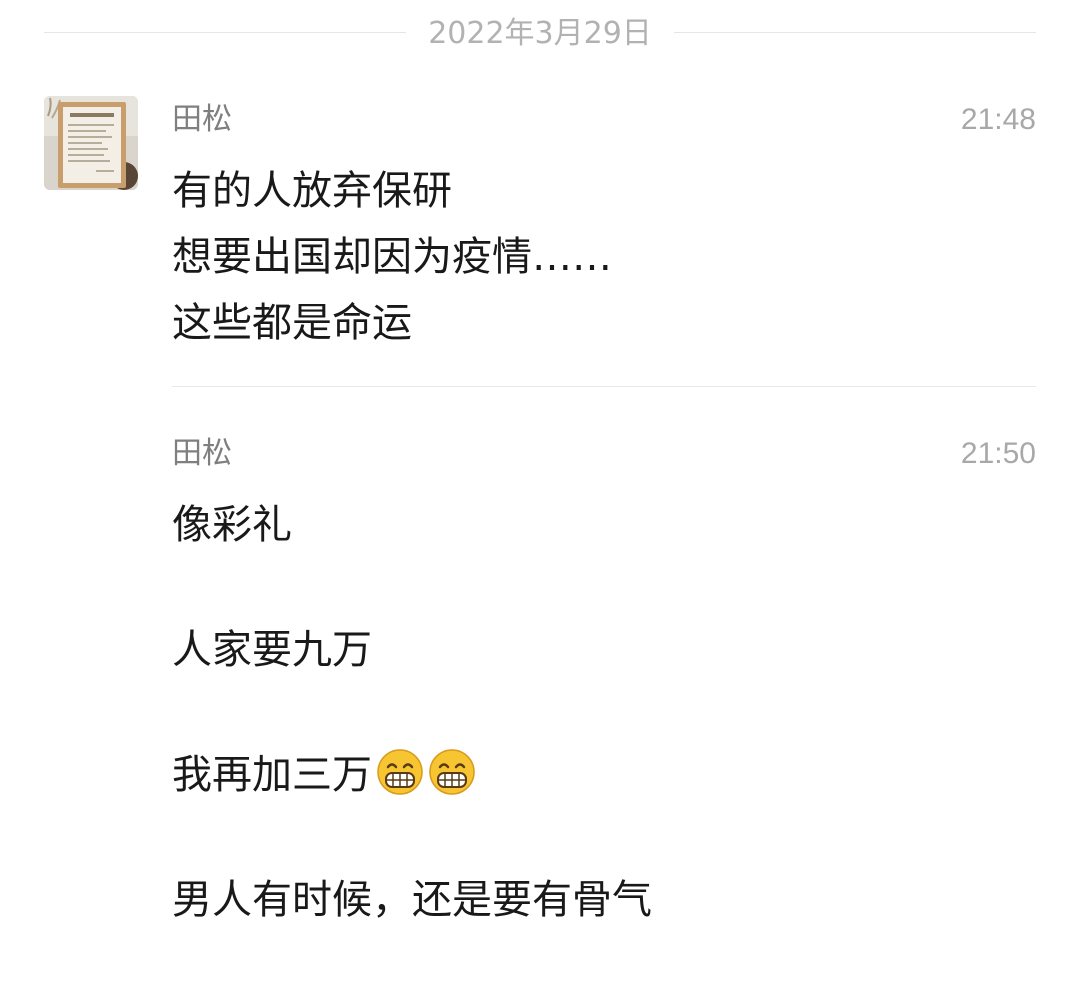 This screenshot has width=1080, height=999. What do you see at coordinates (272, 650) in the screenshot?
I see `message-line: 人家要九万` at bounding box center [272, 650].